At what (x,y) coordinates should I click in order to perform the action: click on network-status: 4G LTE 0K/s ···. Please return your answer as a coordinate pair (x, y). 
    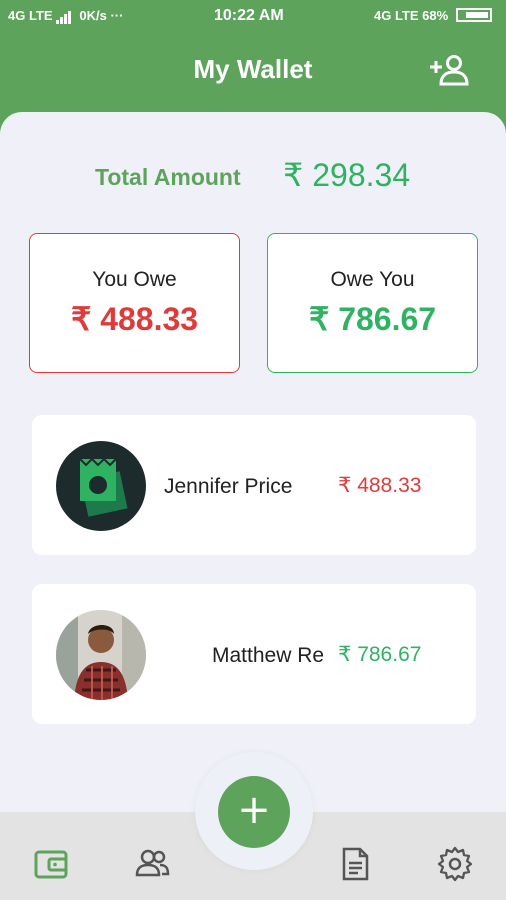
    Looking at the image, I should click on (65, 16).